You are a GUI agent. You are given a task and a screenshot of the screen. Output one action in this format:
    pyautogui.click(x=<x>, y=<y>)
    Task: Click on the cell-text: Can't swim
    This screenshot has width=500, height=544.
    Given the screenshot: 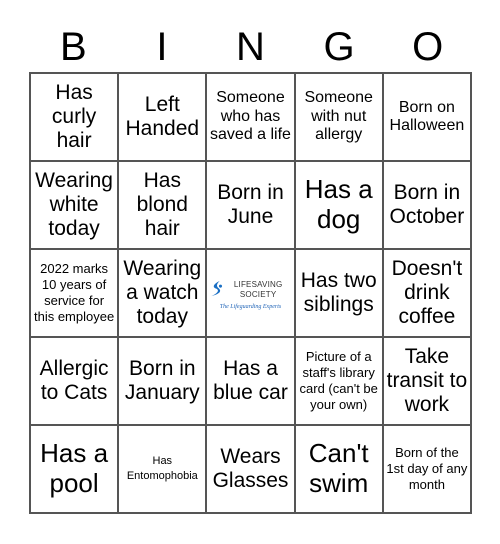 What is the action you would take?
    pyautogui.click(x=338, y=468)
    